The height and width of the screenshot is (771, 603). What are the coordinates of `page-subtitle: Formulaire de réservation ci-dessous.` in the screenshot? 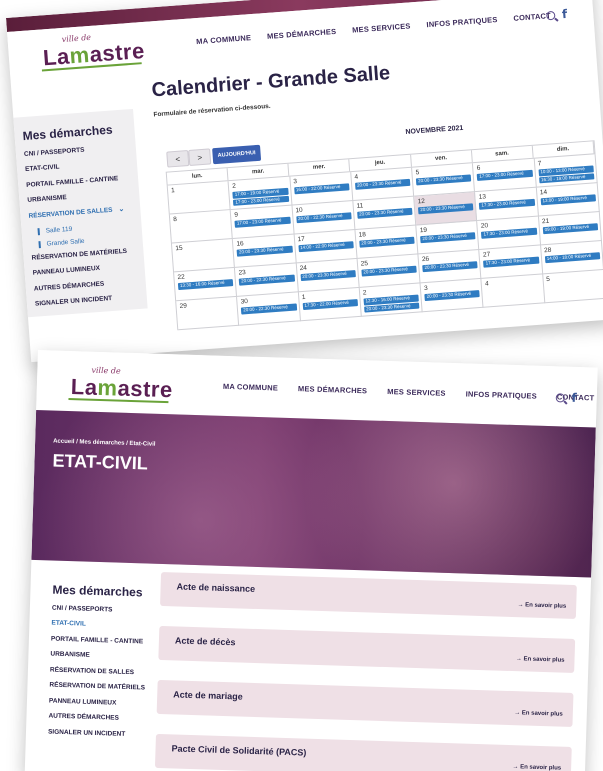 It's located at (212, 110).